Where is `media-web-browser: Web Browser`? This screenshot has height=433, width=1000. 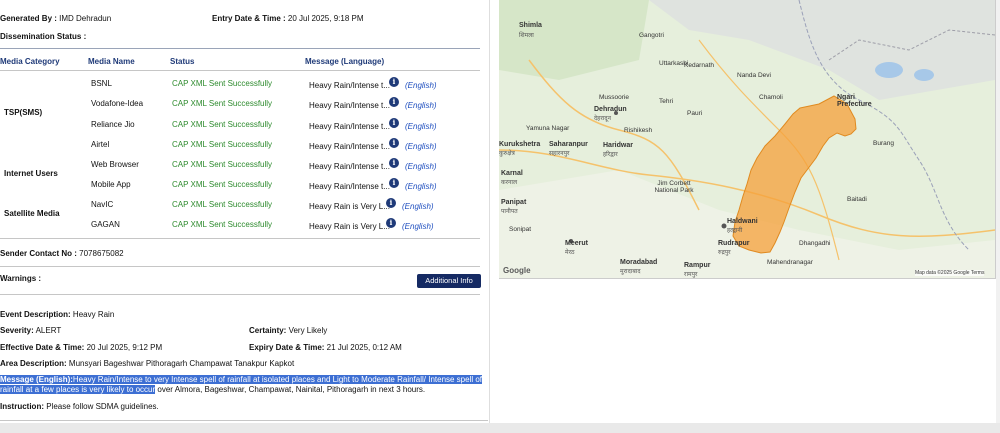
media-web-browser: Web Browser is located at coordinates (115, 164).